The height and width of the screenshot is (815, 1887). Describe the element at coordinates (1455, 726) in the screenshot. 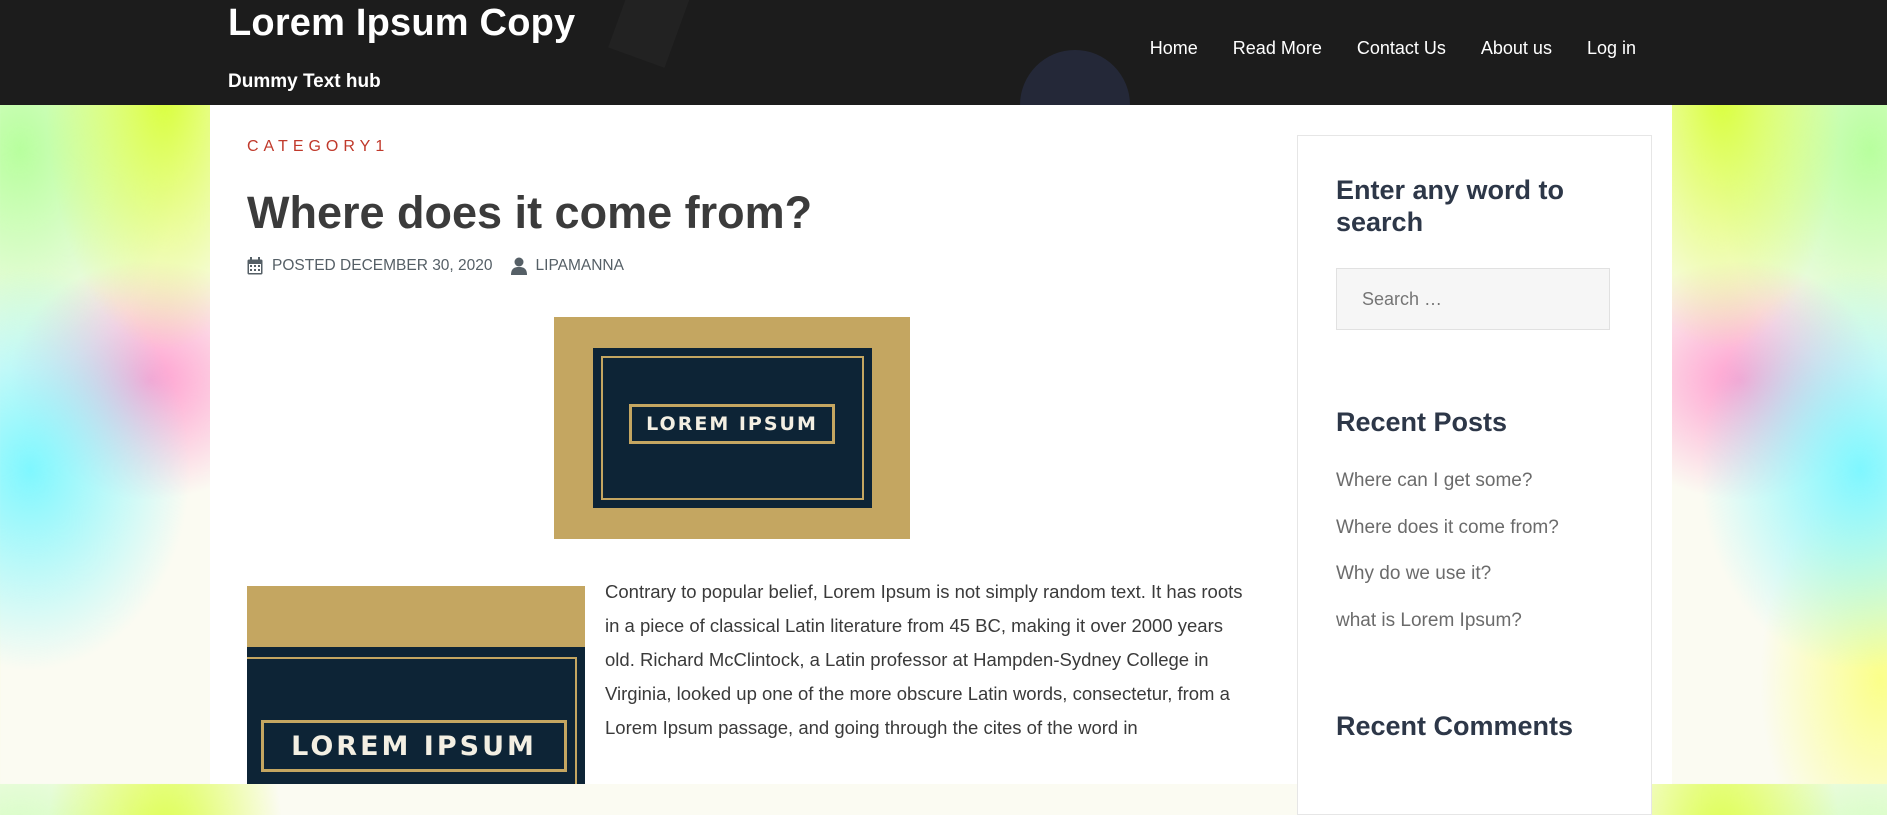

I see `recent-comments-title: Recent Comments` at that location.